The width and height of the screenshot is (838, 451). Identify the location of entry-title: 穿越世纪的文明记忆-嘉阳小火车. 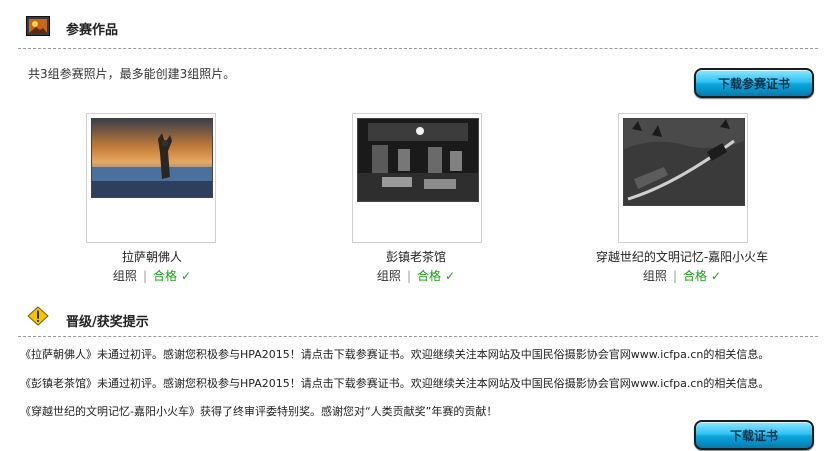
(682, 257).